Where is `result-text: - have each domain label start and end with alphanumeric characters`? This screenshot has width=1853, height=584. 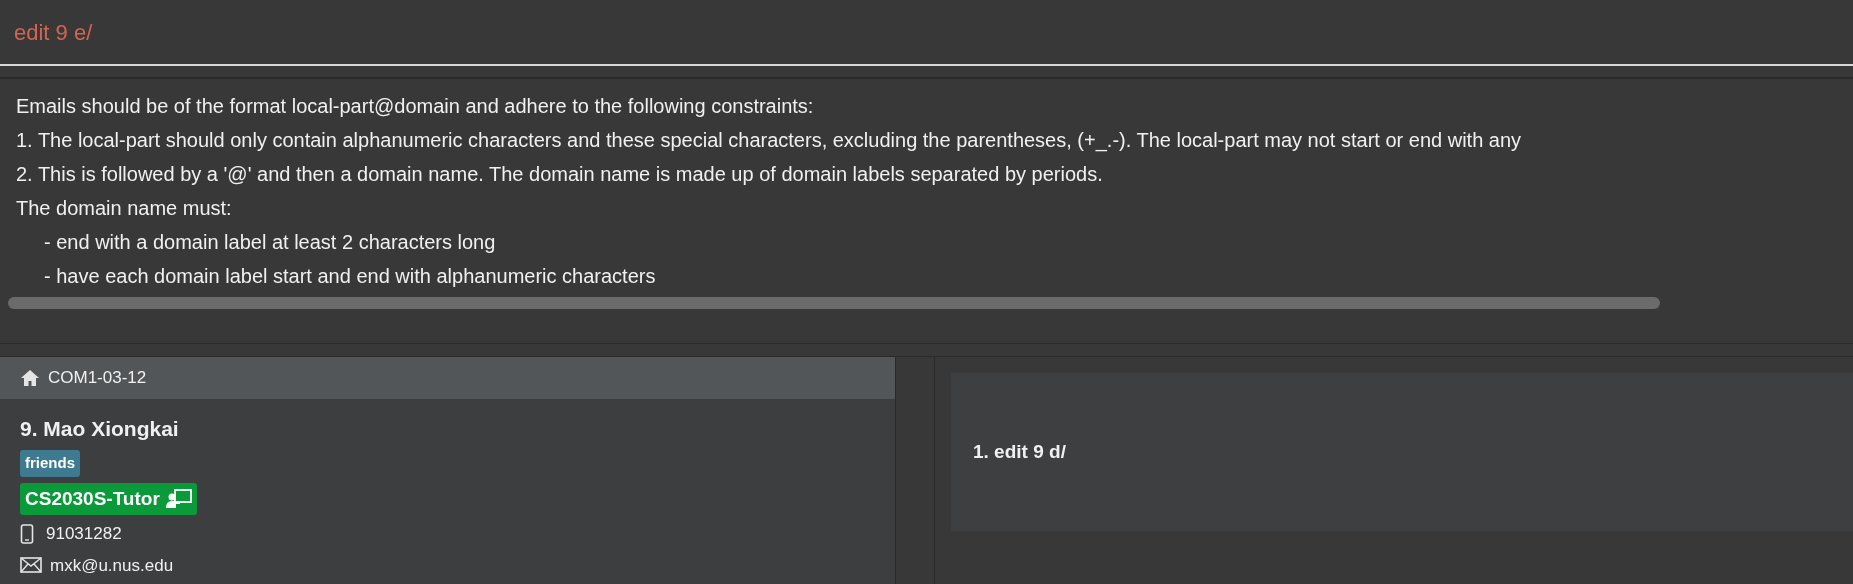
result-text: - have each domain label start and end with alphanumeric characters is located at coordinates (350, 276).